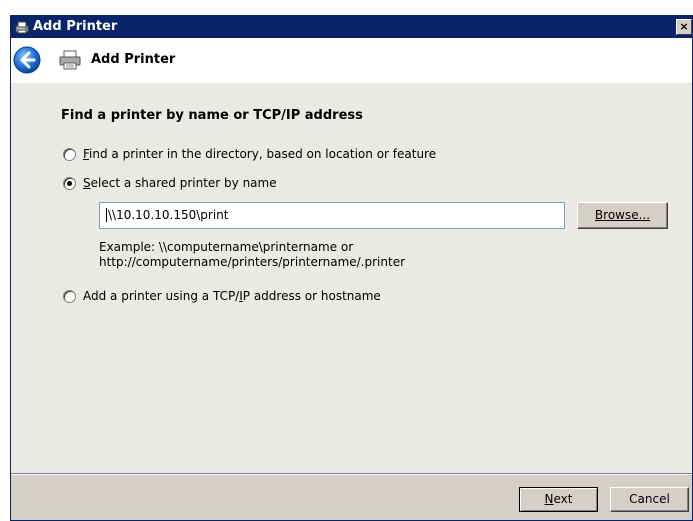  I want to click on wizard-header: Add Printer, so click(351, 60).